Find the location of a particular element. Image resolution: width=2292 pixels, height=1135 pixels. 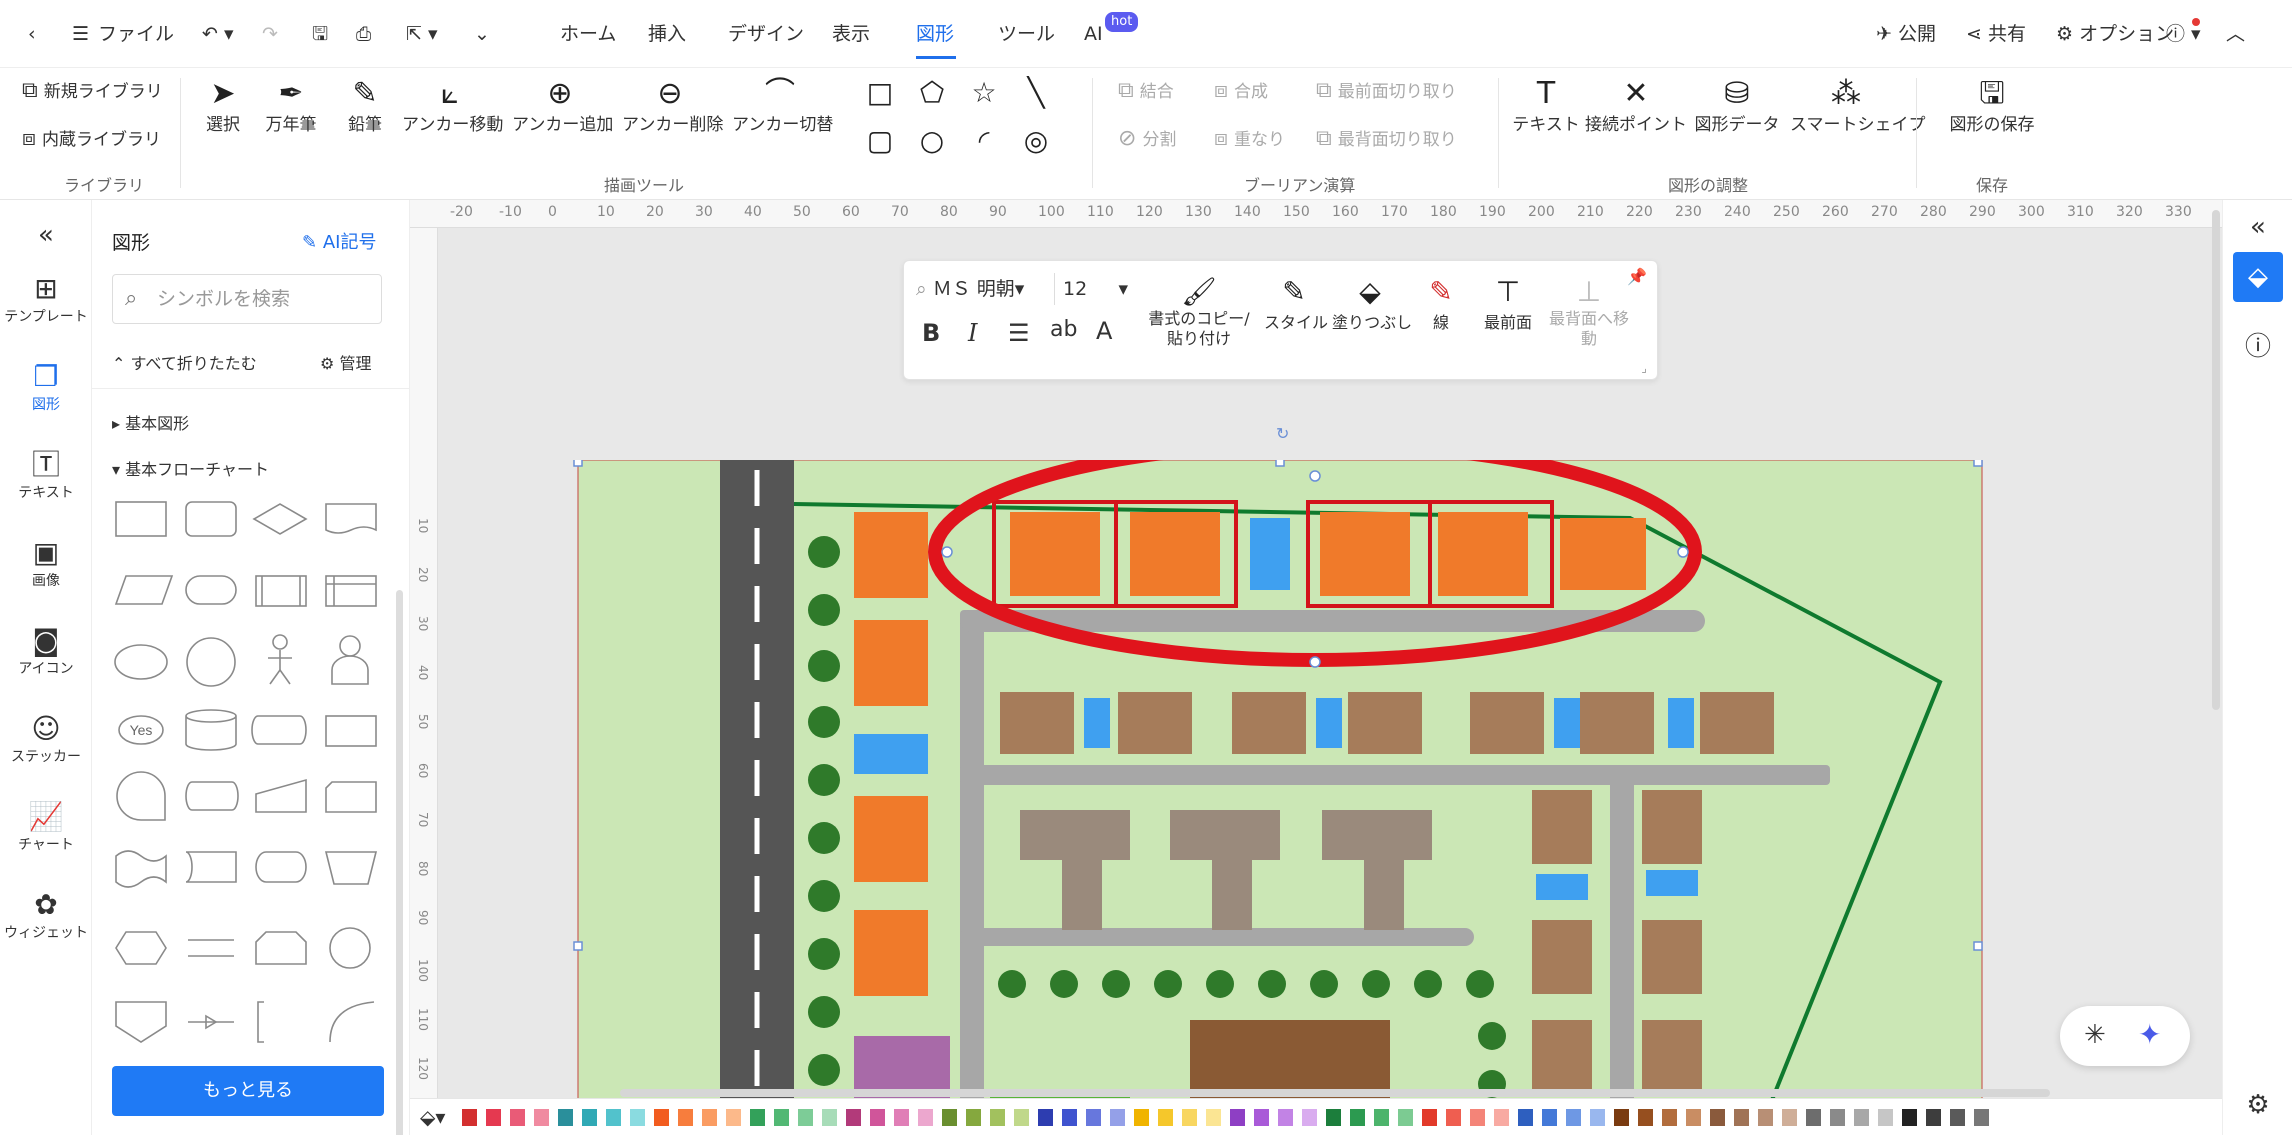

category-basic-shapes: ▸ 基本図形 is located at coordinates (150, 422).